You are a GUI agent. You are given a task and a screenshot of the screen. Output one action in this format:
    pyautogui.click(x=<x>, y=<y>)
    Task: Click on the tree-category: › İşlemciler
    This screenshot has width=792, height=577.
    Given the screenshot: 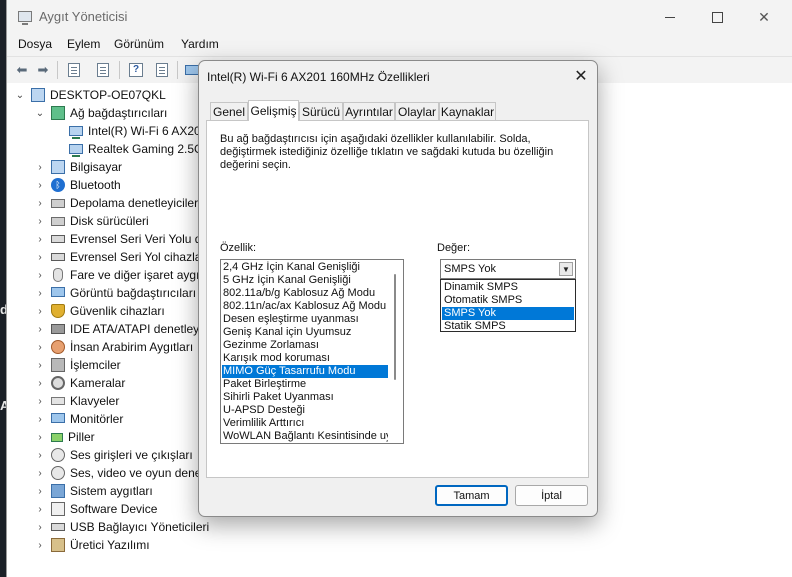 What is the action you would take?
    pyautogui.click(x=77, y=365)
    